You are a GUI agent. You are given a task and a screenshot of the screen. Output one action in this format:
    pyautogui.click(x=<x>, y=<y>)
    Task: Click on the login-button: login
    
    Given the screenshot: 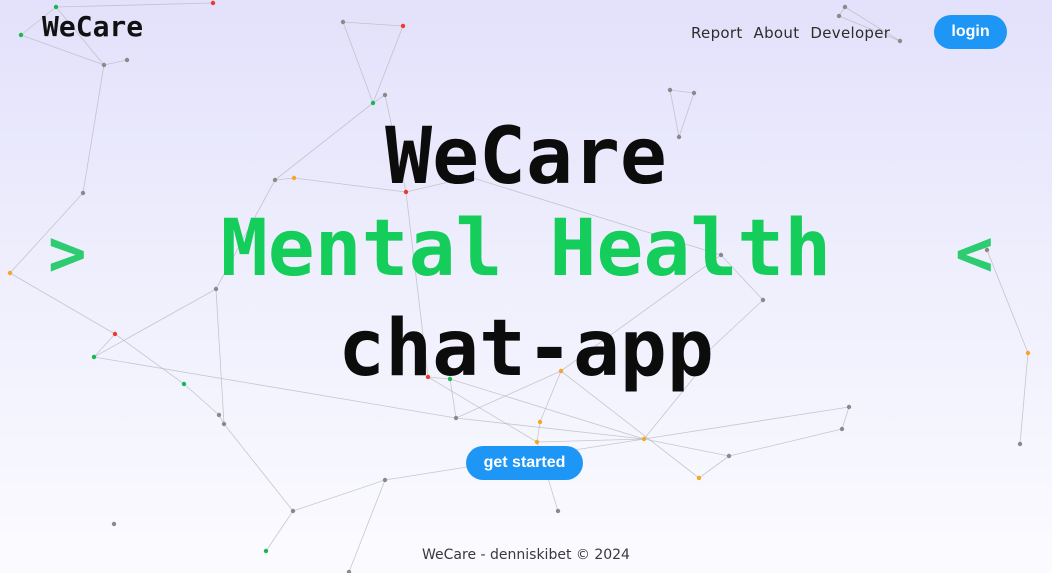 What is the action you would take?
    pyautogui.click(x=970, y=32)
    